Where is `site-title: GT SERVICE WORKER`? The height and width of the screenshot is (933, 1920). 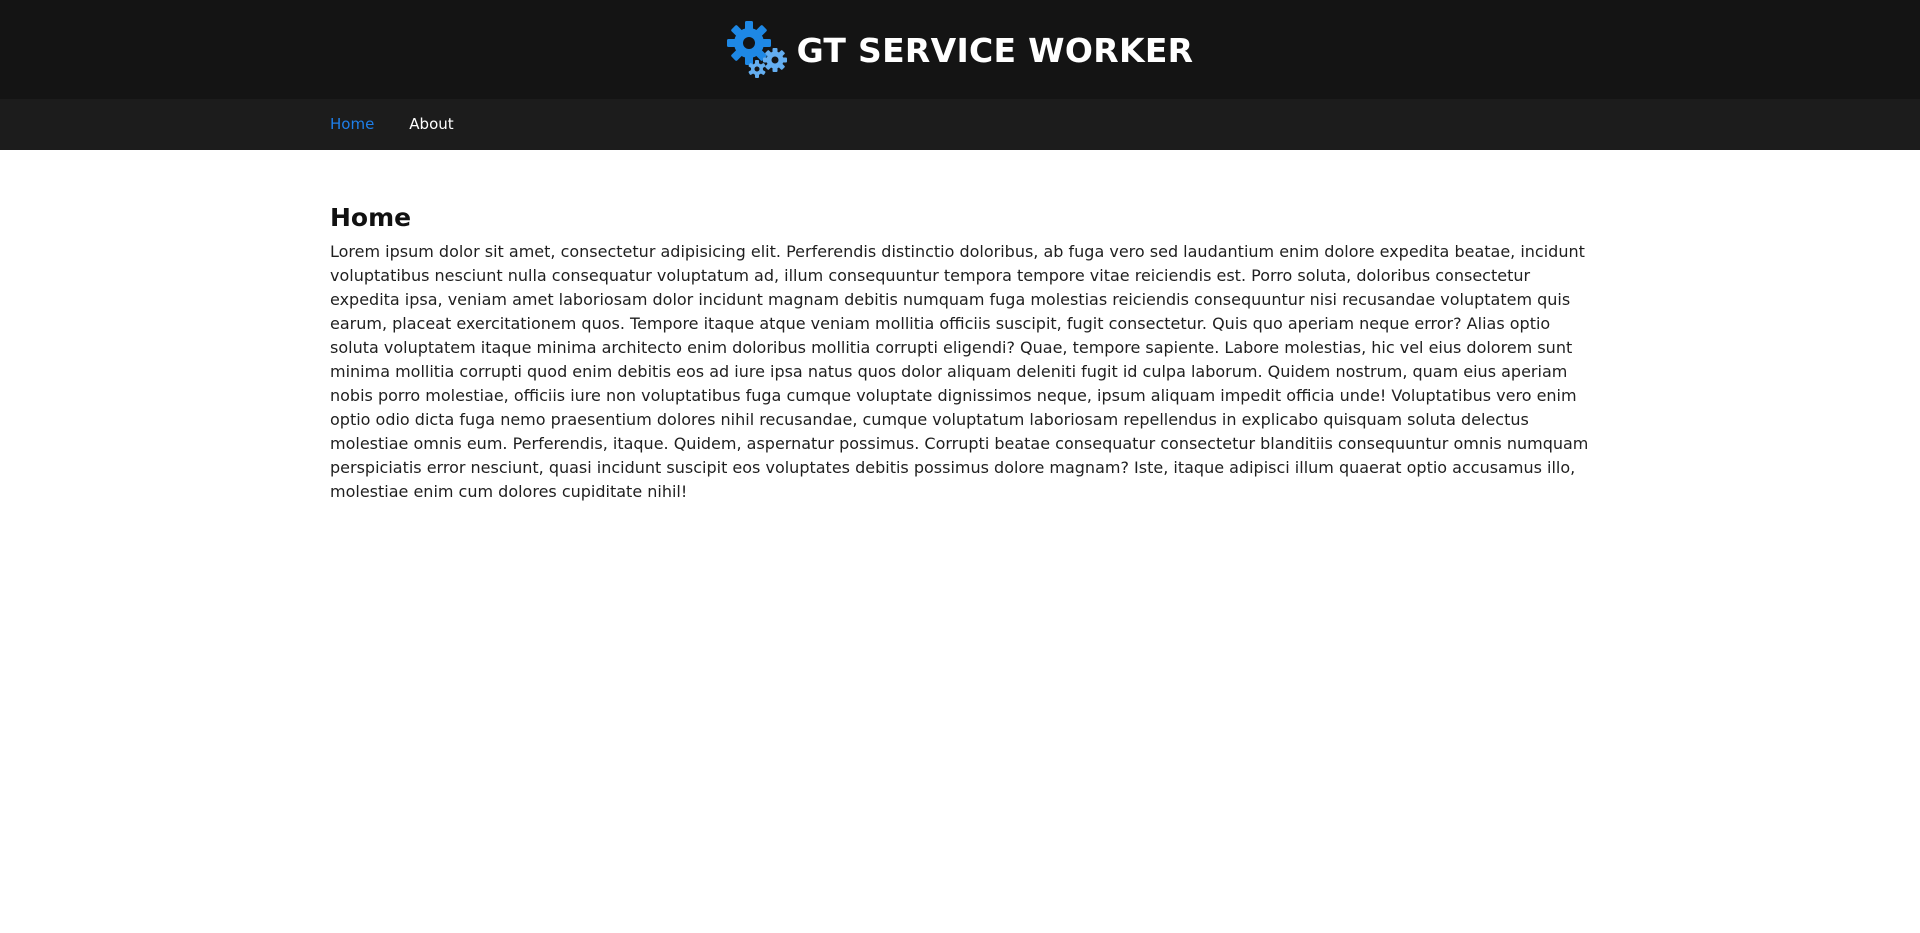 site-title: GT SERVICE WORKER is located at coordinates (995, 50).